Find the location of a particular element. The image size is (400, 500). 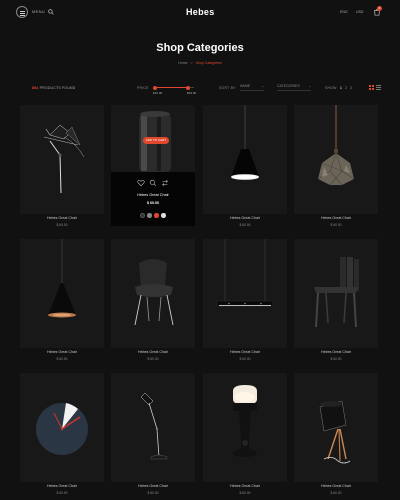

sort-select: NAME ⌄ is located at coordinates (252, 87).